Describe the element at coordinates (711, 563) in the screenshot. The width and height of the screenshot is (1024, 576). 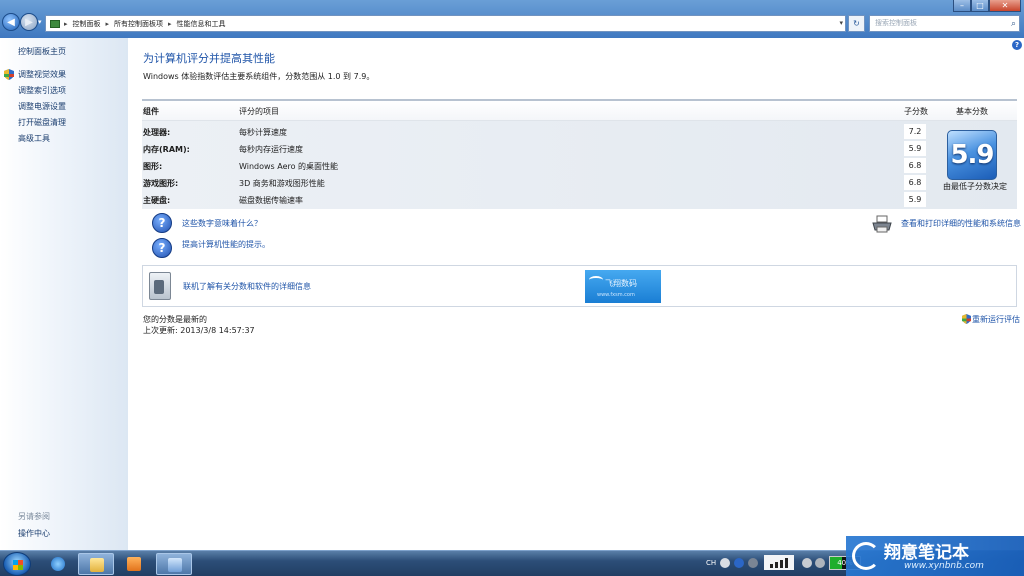
I see `language-indicator: CH` at that location.